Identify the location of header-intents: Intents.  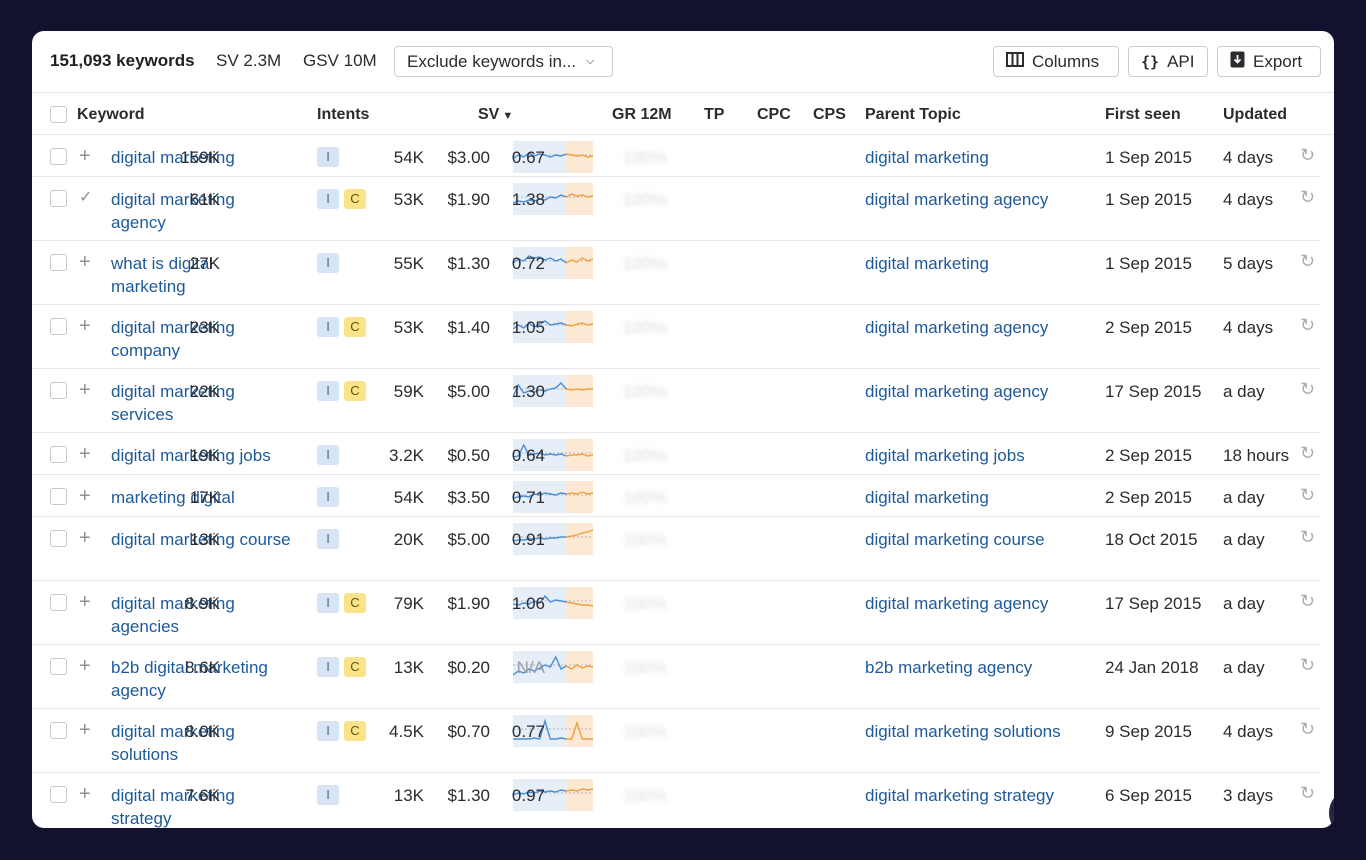
(343, 115).